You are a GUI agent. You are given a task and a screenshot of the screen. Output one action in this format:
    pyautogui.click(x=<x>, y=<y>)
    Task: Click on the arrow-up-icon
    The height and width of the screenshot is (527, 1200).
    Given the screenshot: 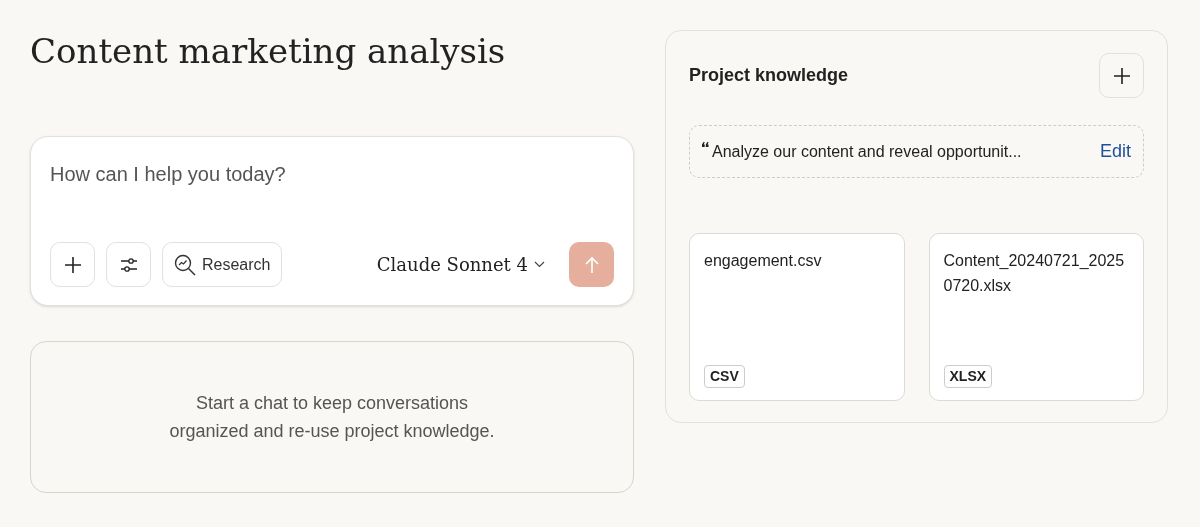 What is the action you would take?
    pyautogui.click(x=591, y=264)
    